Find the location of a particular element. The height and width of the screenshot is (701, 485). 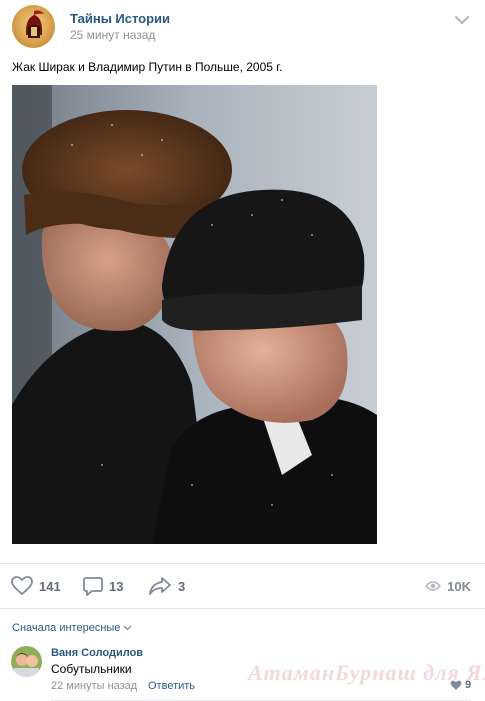

views-counter: 10K is located at coordinates (448, 586).